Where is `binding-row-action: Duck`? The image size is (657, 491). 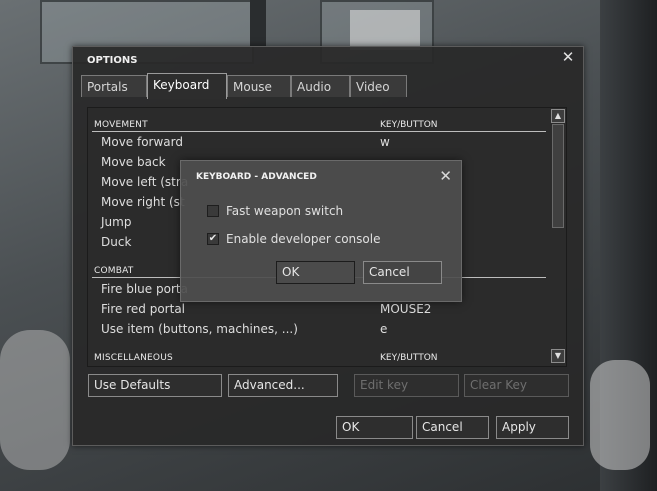 binding-row-action: Duck is located at coordinates (116, 242).